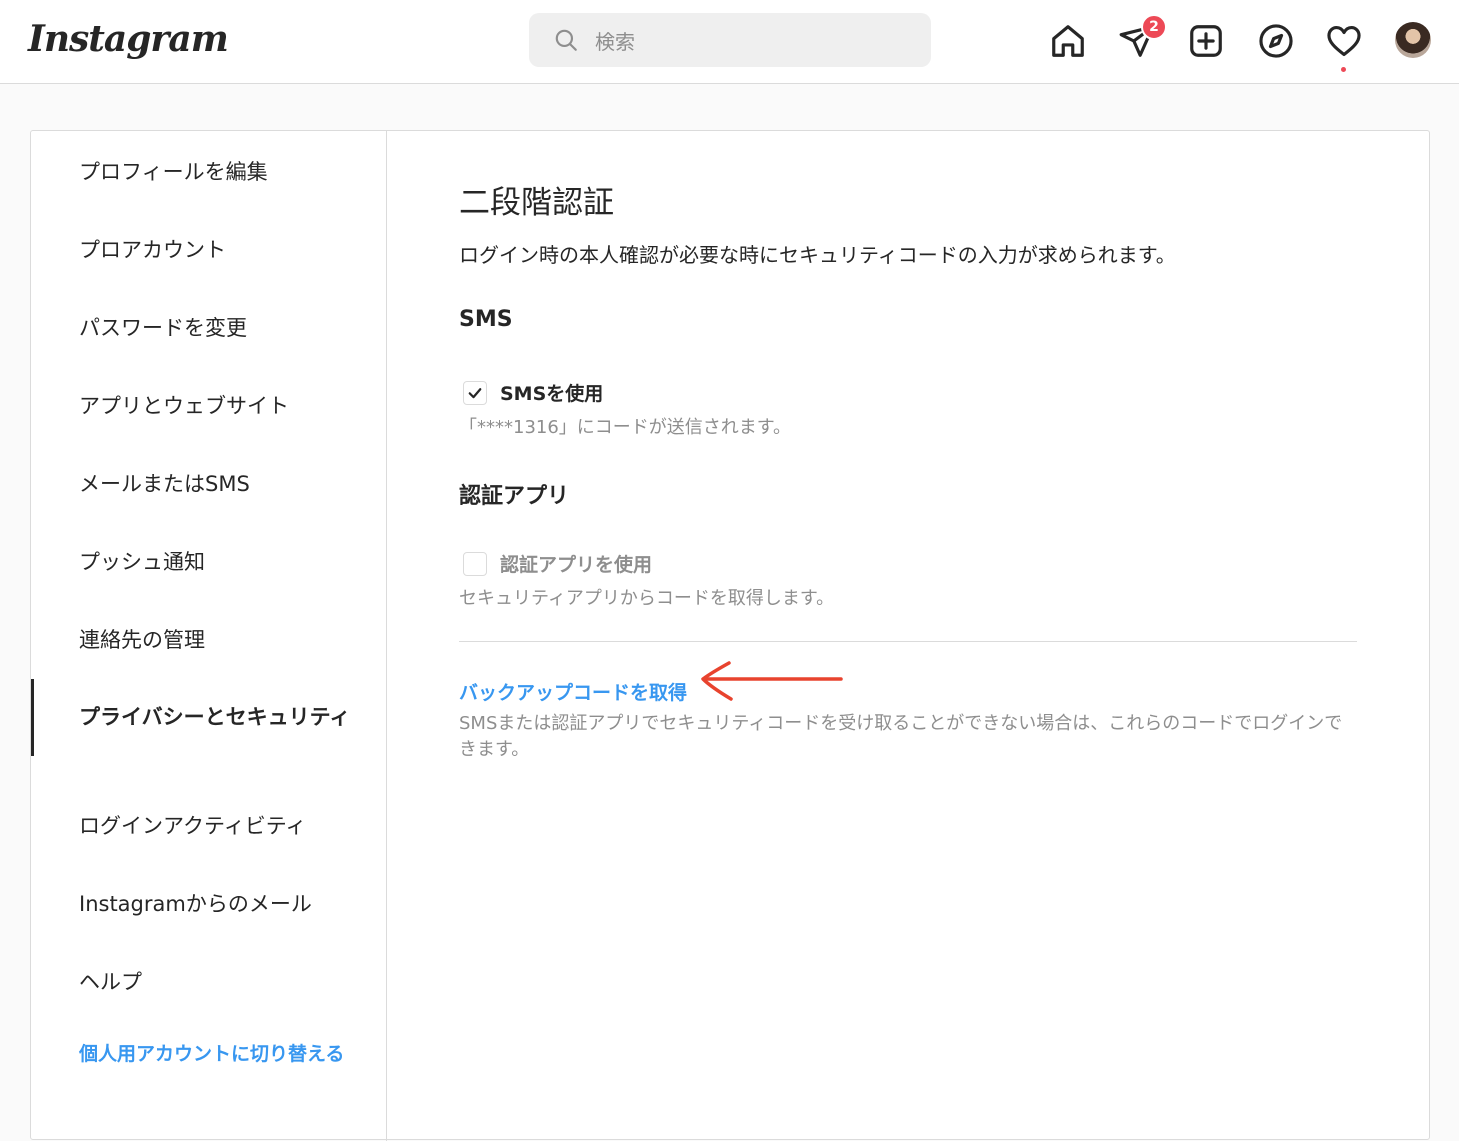 The height and width of the screenshot is (1141, 1459). Describe the element at coordinates (1344, 41) in the screenshot. I see `activity-heart-icon` at that location.